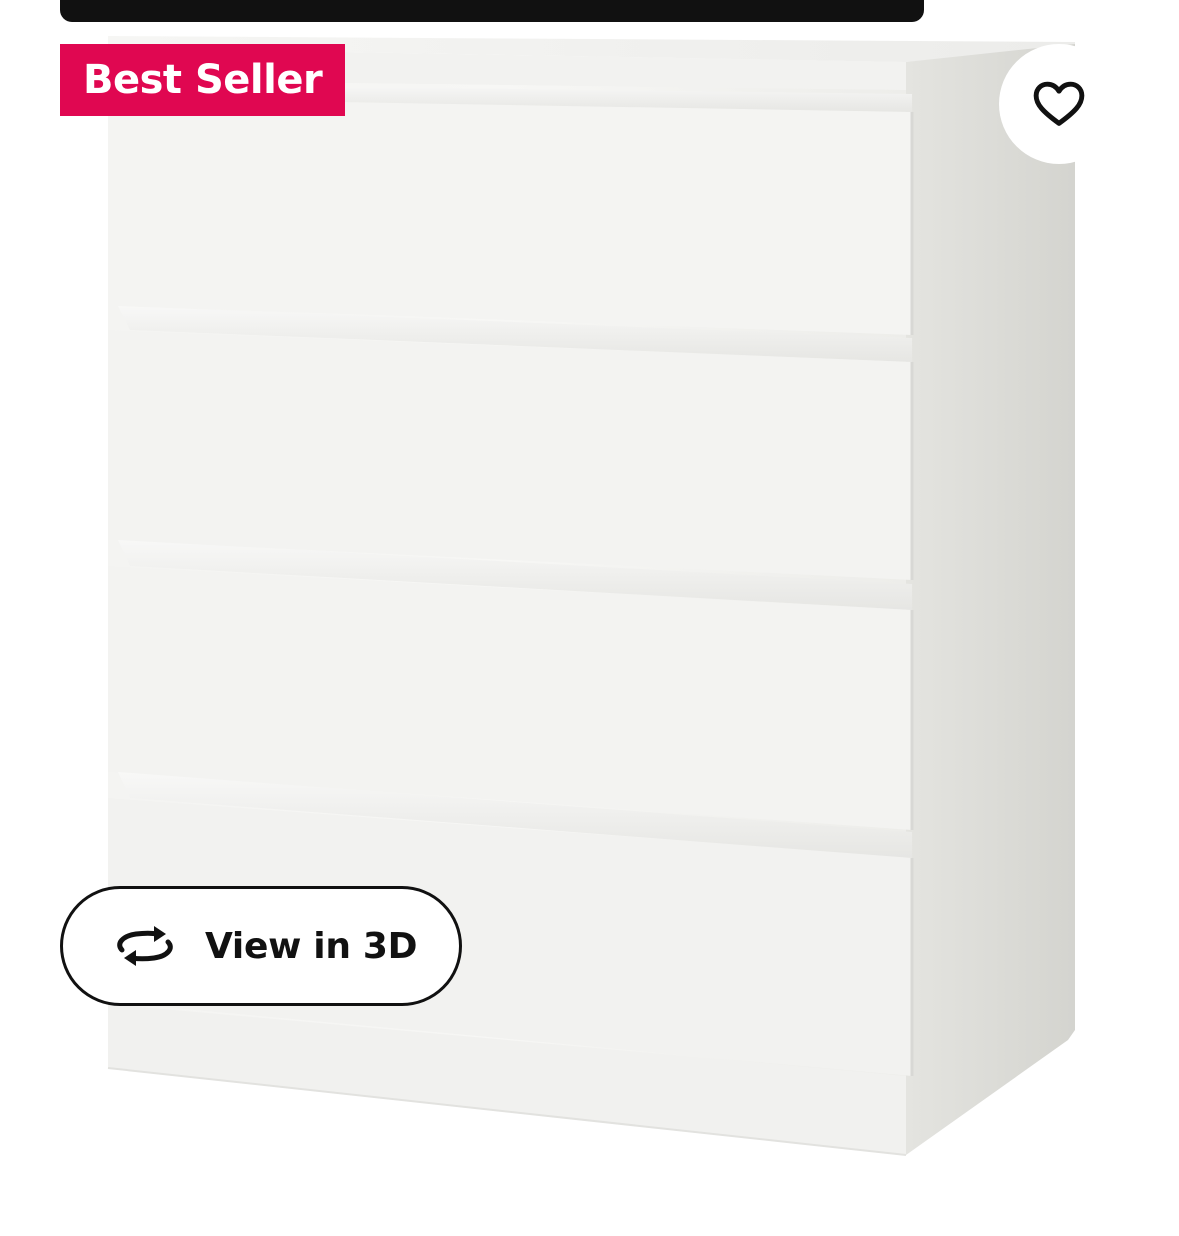 The width and height of the screenshot is (1179, 1236). I want to click on badge-label: Best Seller, so click(203, 80).